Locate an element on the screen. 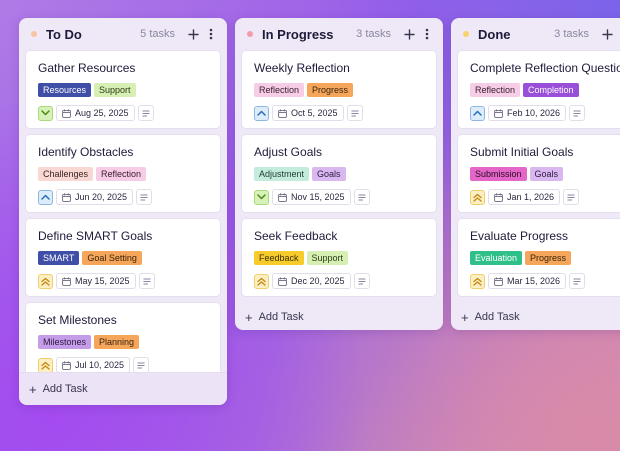 The height and width of the screenshot is (451, 620). tag-list: SMART Goal Setting is located at coordinates (124, 258).